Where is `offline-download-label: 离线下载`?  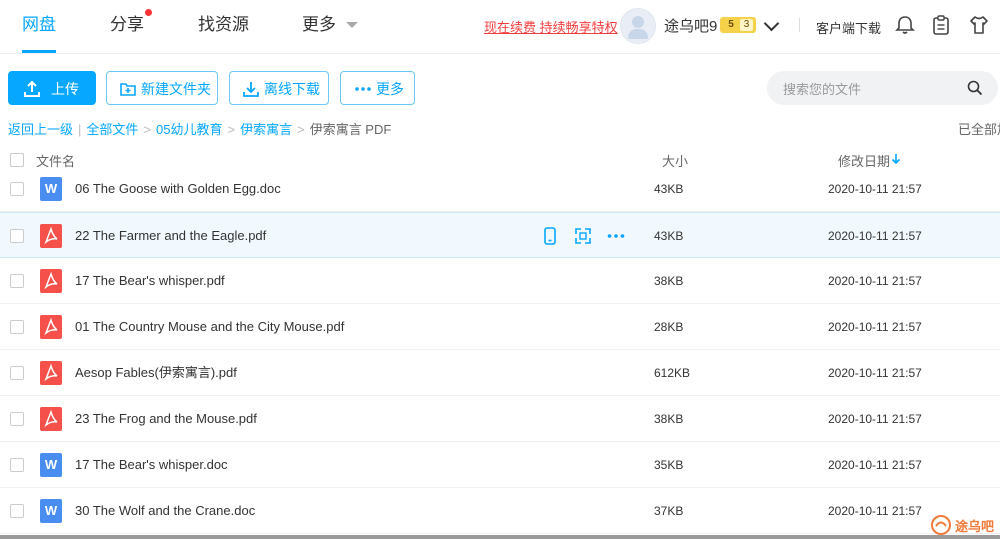 offline-download-label: 离线下载 is located at coordinates (292, 89).